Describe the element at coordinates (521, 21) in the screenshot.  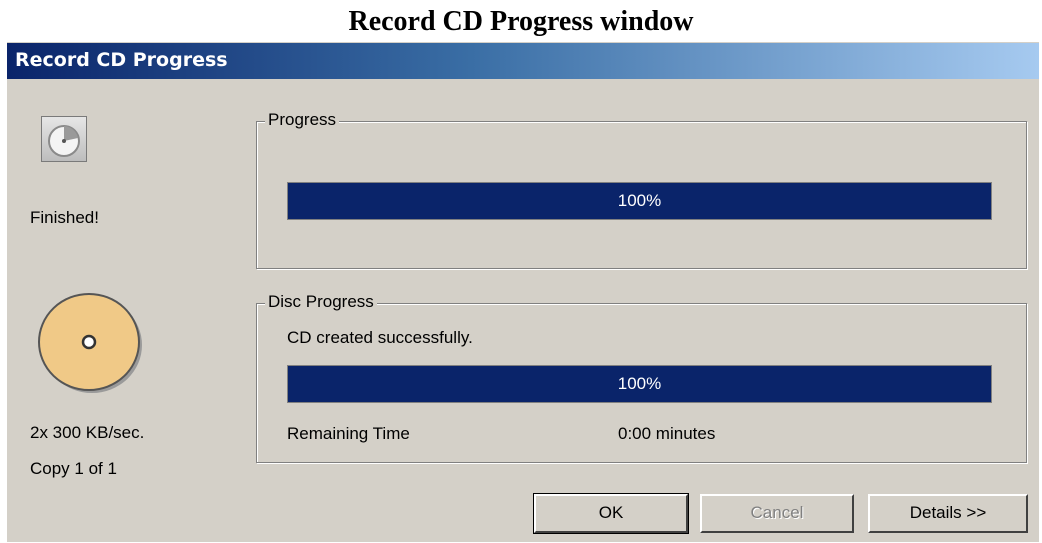
I see `page-caption: Record CD Progress window` at that location.